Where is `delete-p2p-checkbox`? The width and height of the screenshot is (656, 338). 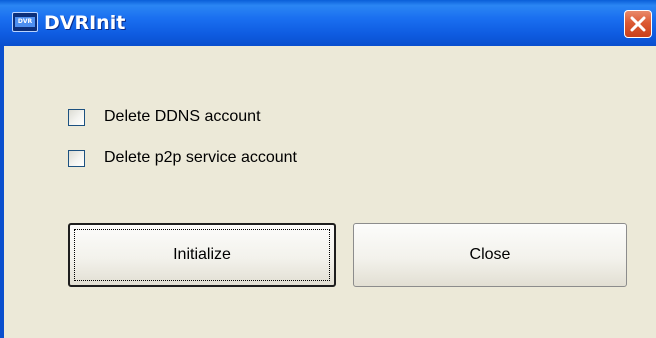
delete-p2p-checkbox is located at coordinates (76, 158).